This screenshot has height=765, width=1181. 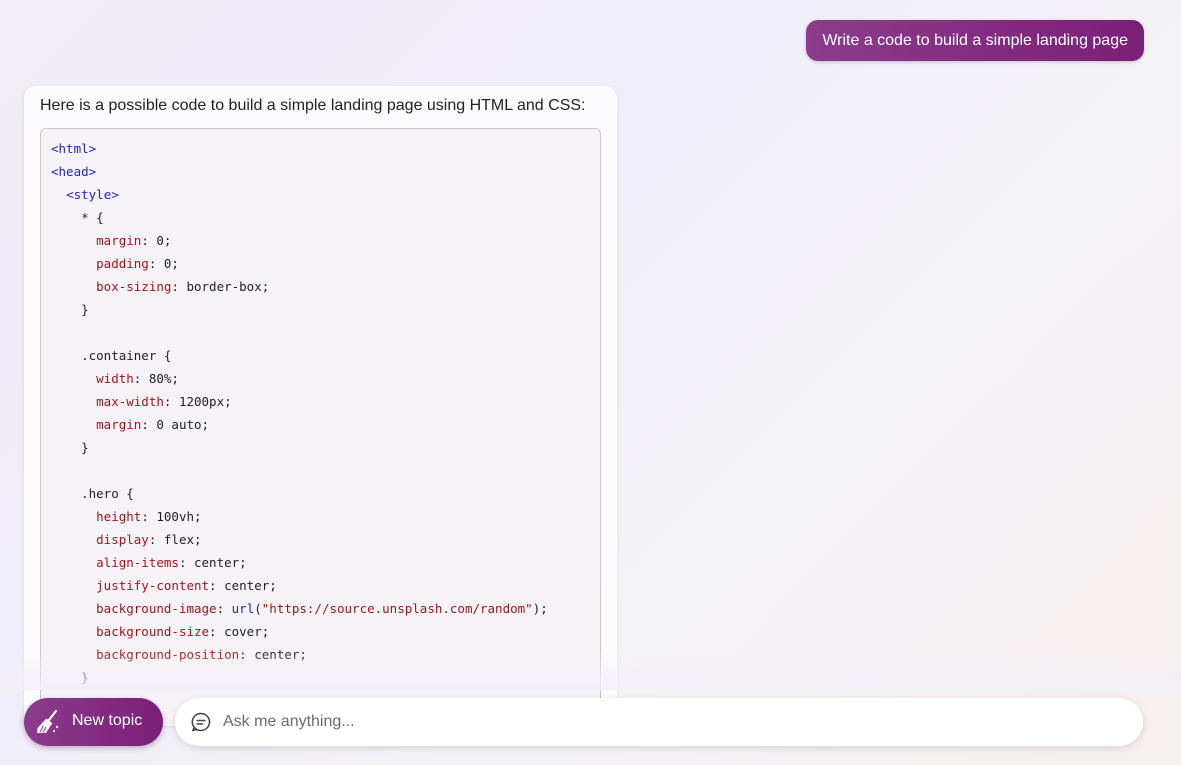 I want to click on code-token: : 1200px;, so click(x=197, y=401).